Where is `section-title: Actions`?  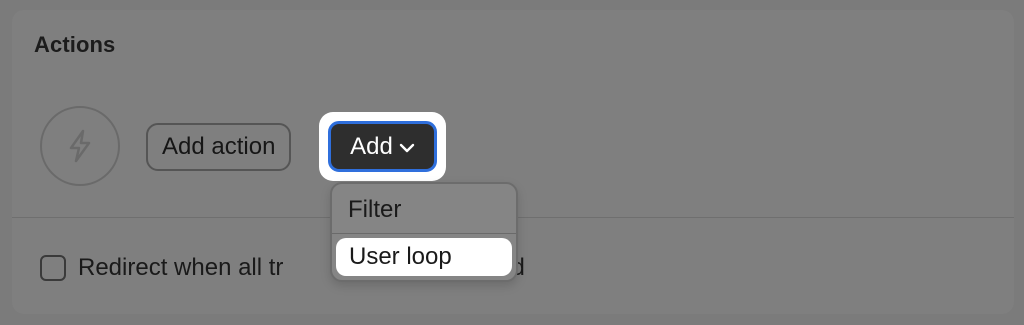
section-title: Actions is located at coordinates (75, 44).